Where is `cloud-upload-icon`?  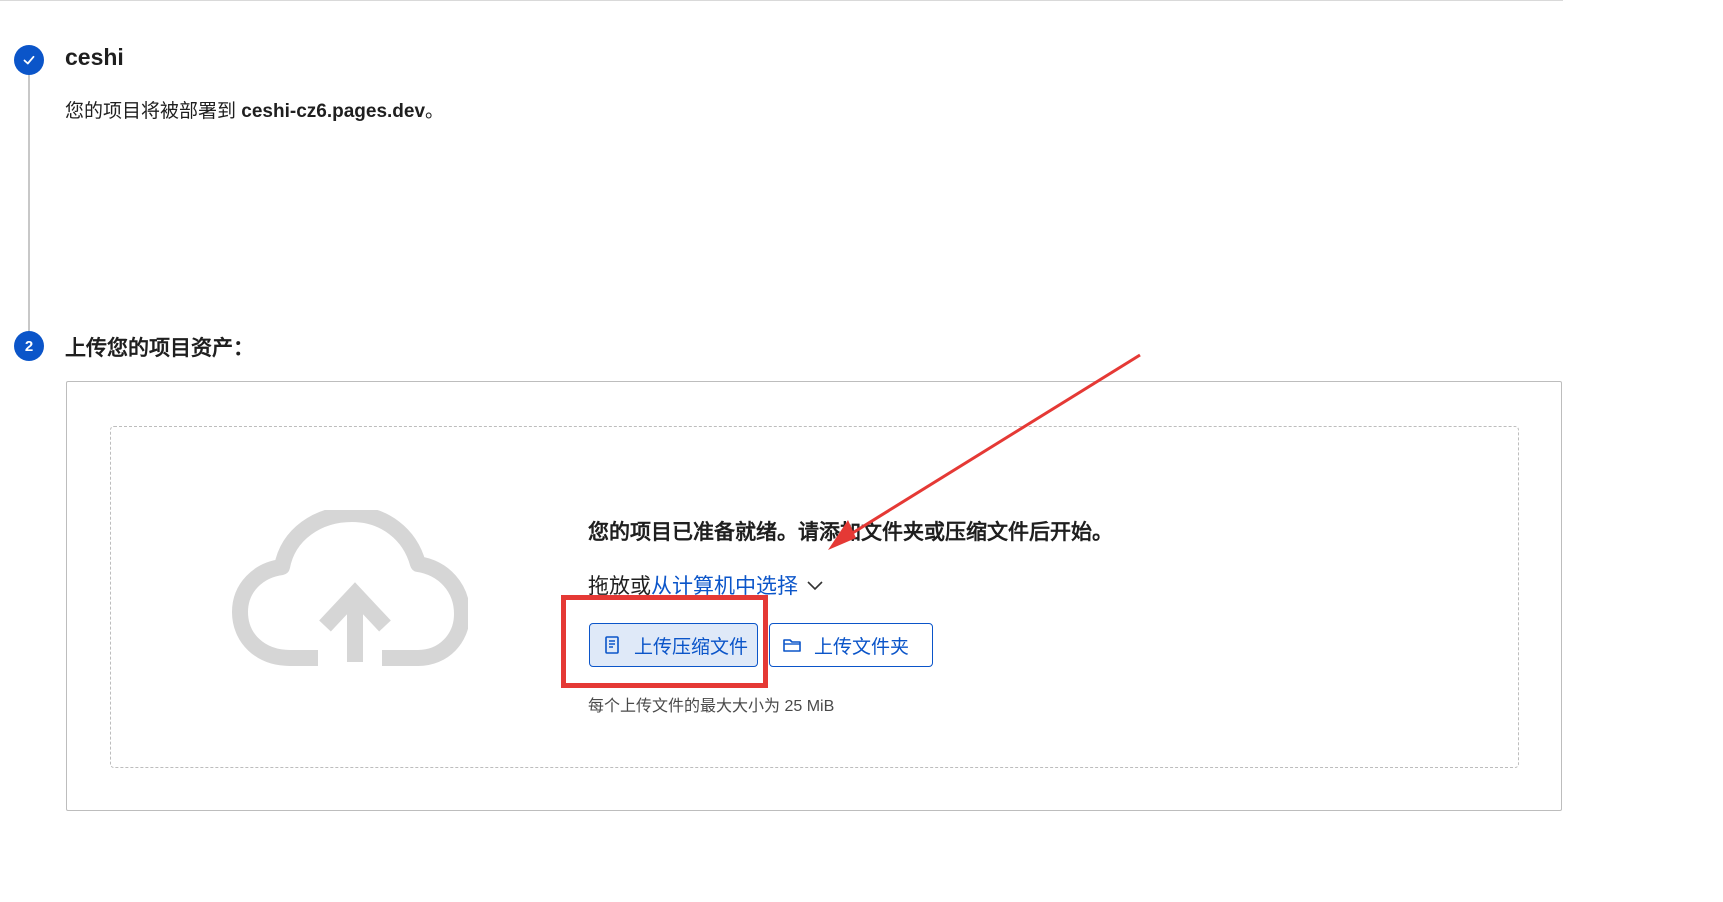 cloud-upload-icon is located at coordinates (350, 588).